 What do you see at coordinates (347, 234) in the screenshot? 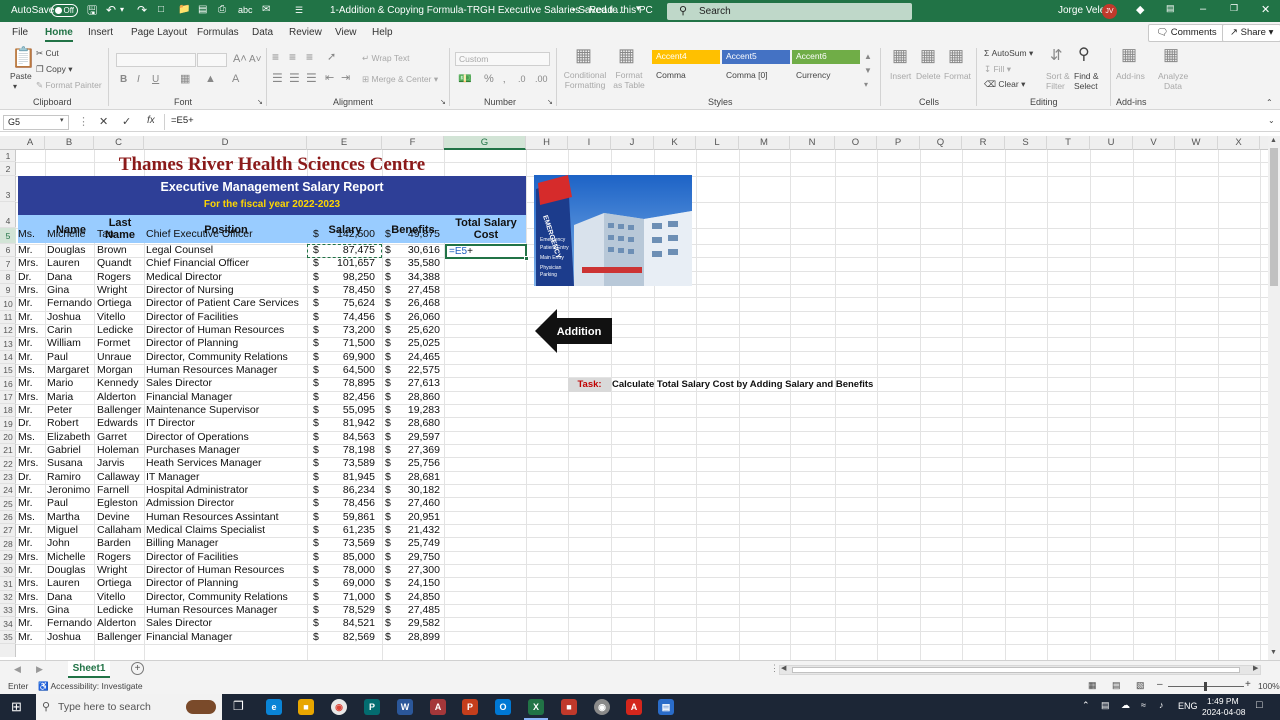
I see `cell-salary: 142,500` at bounding box center [347, 234].